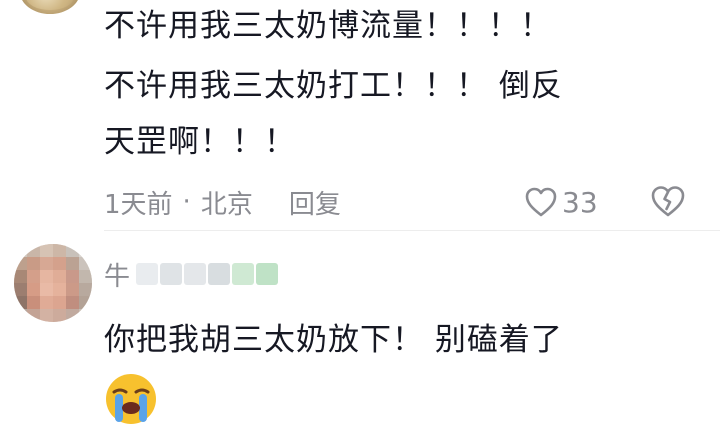 The height and width of the screenshot is (430, 720). I want to click on comment-user-row: 牛, so click(192, 274).